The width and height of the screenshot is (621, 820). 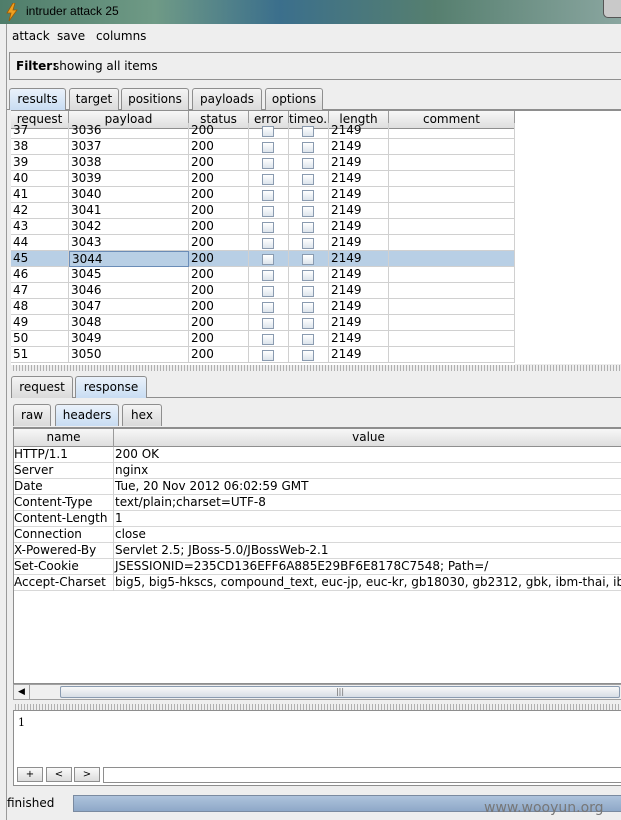 I want to click on table-row: 50 3049 200 2149, so click(x=263, y=339).